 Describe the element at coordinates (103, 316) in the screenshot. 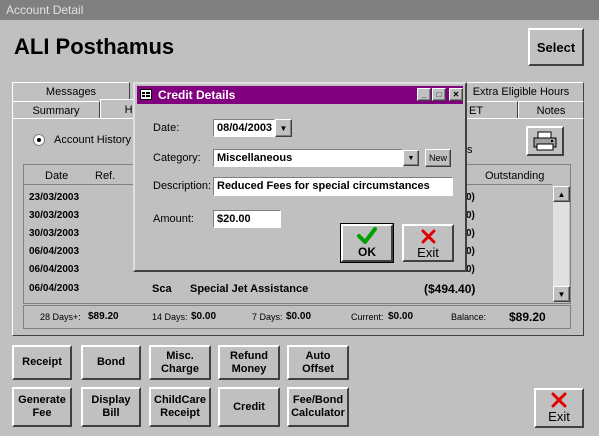

I see `total-28-days: $89.20` at that location.